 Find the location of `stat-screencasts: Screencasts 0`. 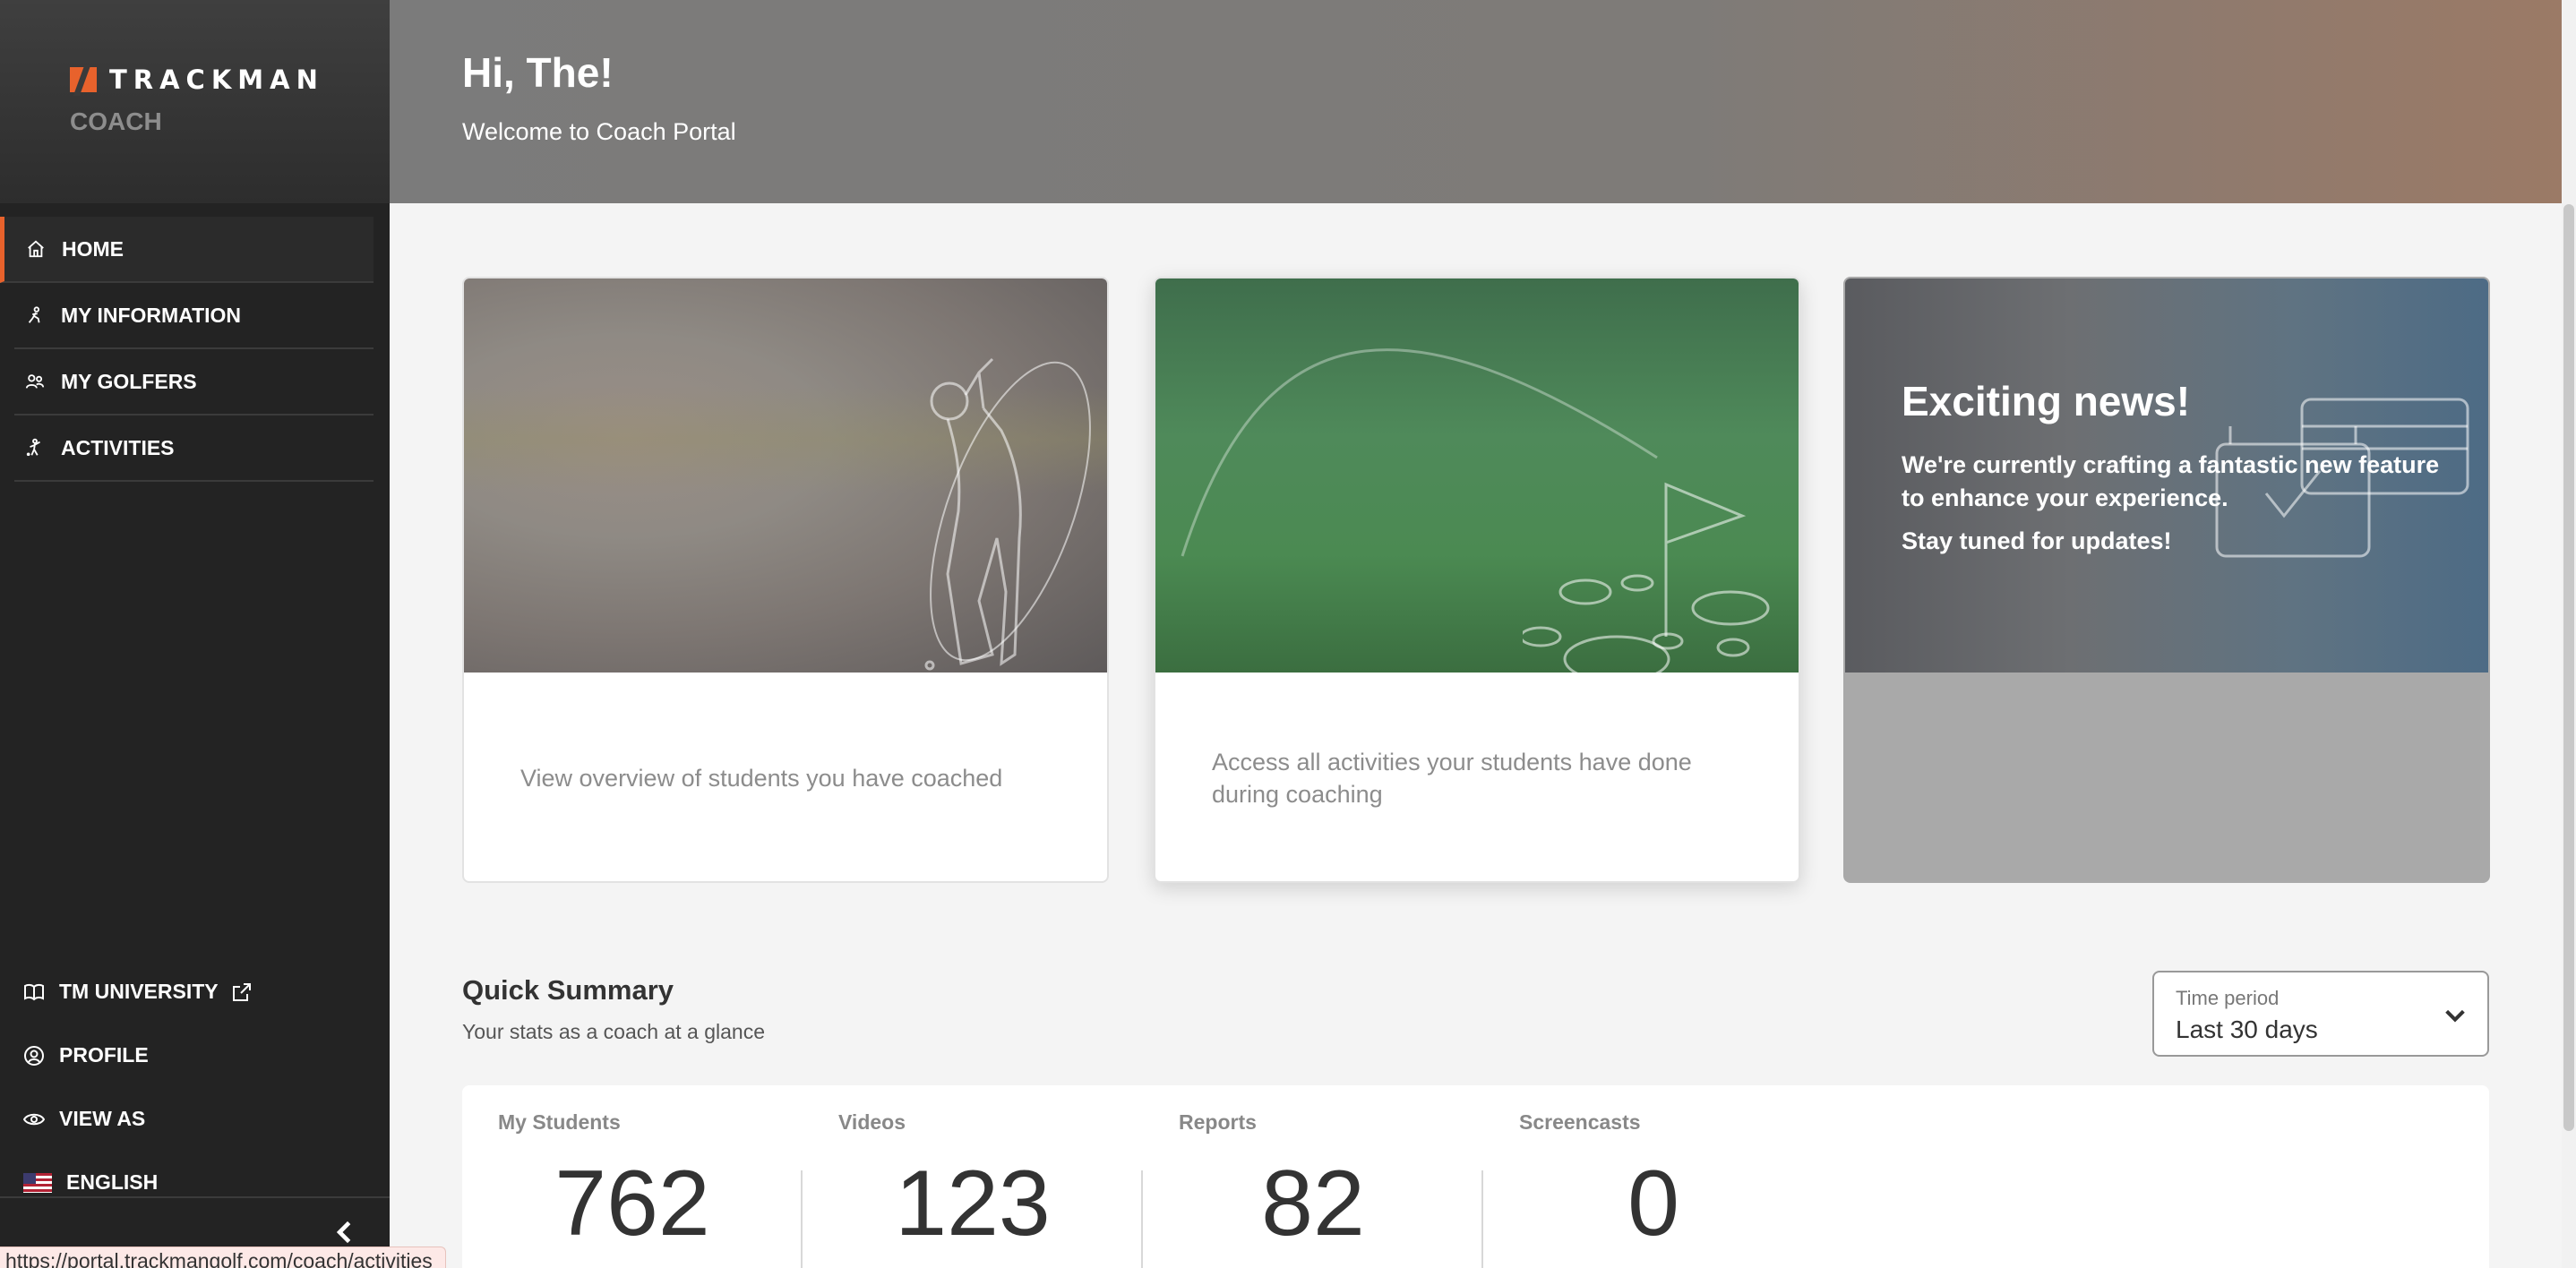

stat-screencasts: Screencasts 0 is located at coordinates (1653, 1183).